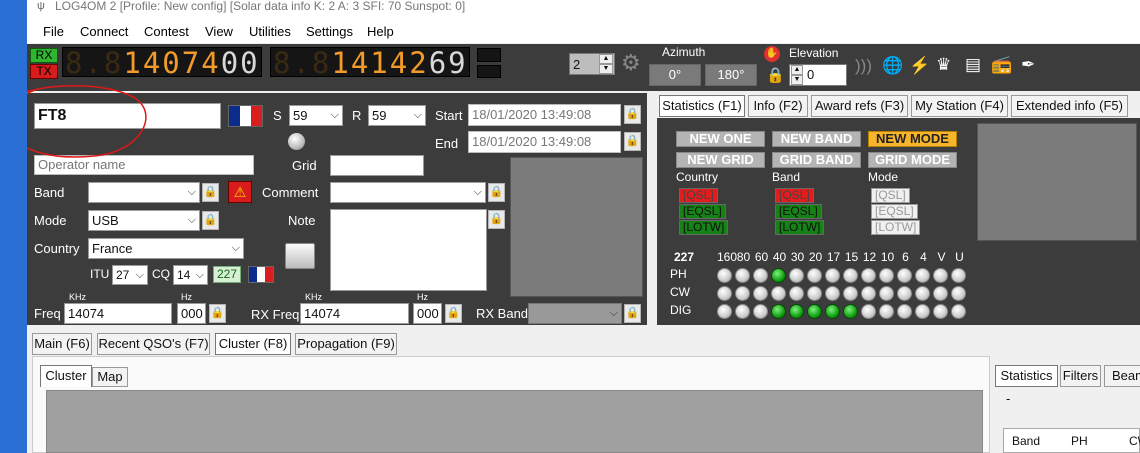  I want to click on rxband-select: ⌵, so click(575, 313).